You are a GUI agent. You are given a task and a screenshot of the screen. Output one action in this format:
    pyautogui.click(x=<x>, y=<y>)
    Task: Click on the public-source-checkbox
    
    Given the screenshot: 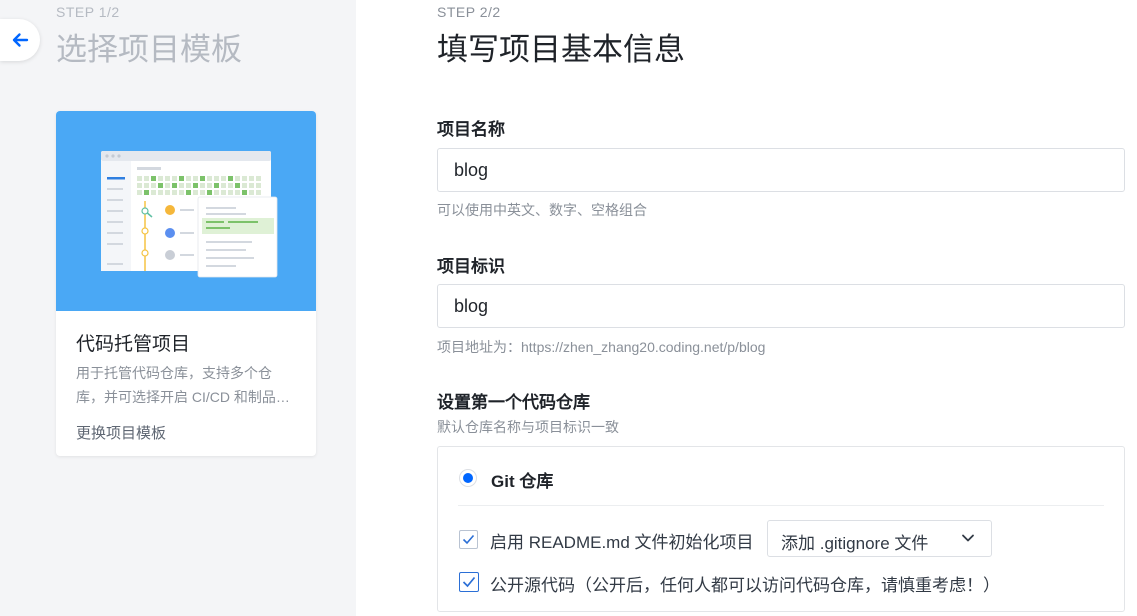 What is the action you would take?
    pyautogui.click(x=469, y=582)
    